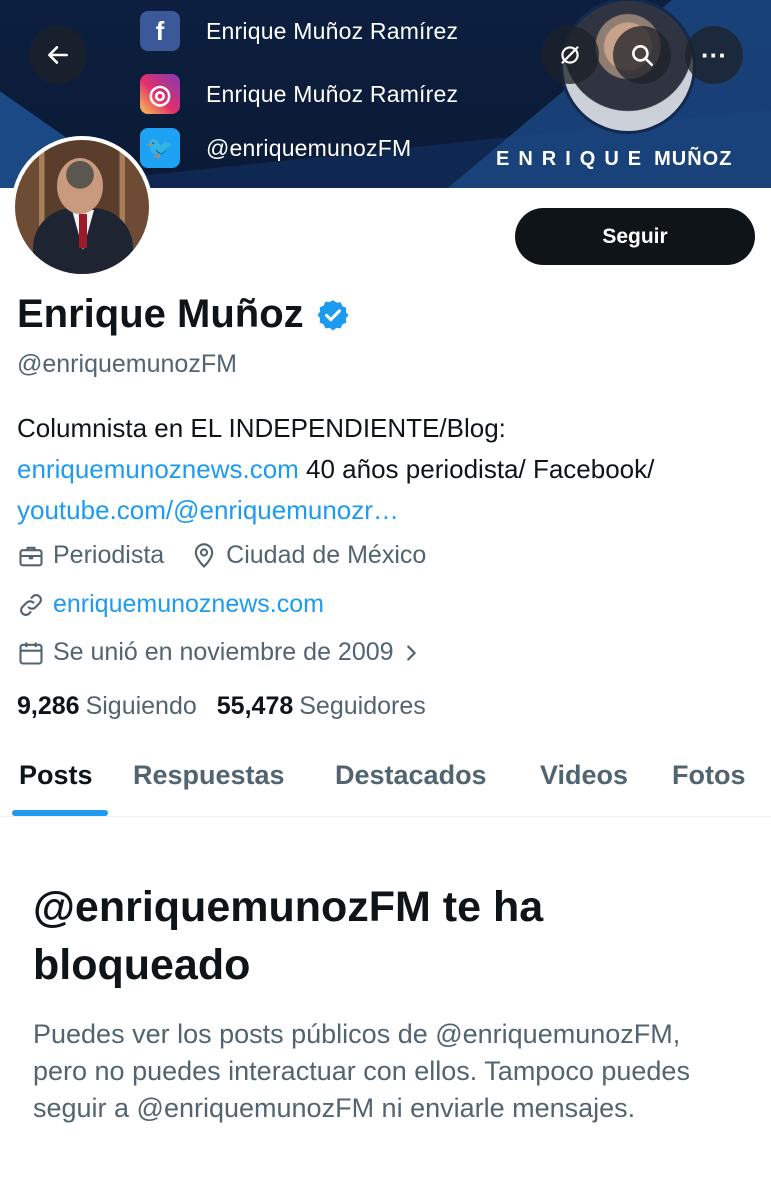 The height and width of the screenshot is (1199, 771). I want to click on profession: Periodista, so click(109, 555).